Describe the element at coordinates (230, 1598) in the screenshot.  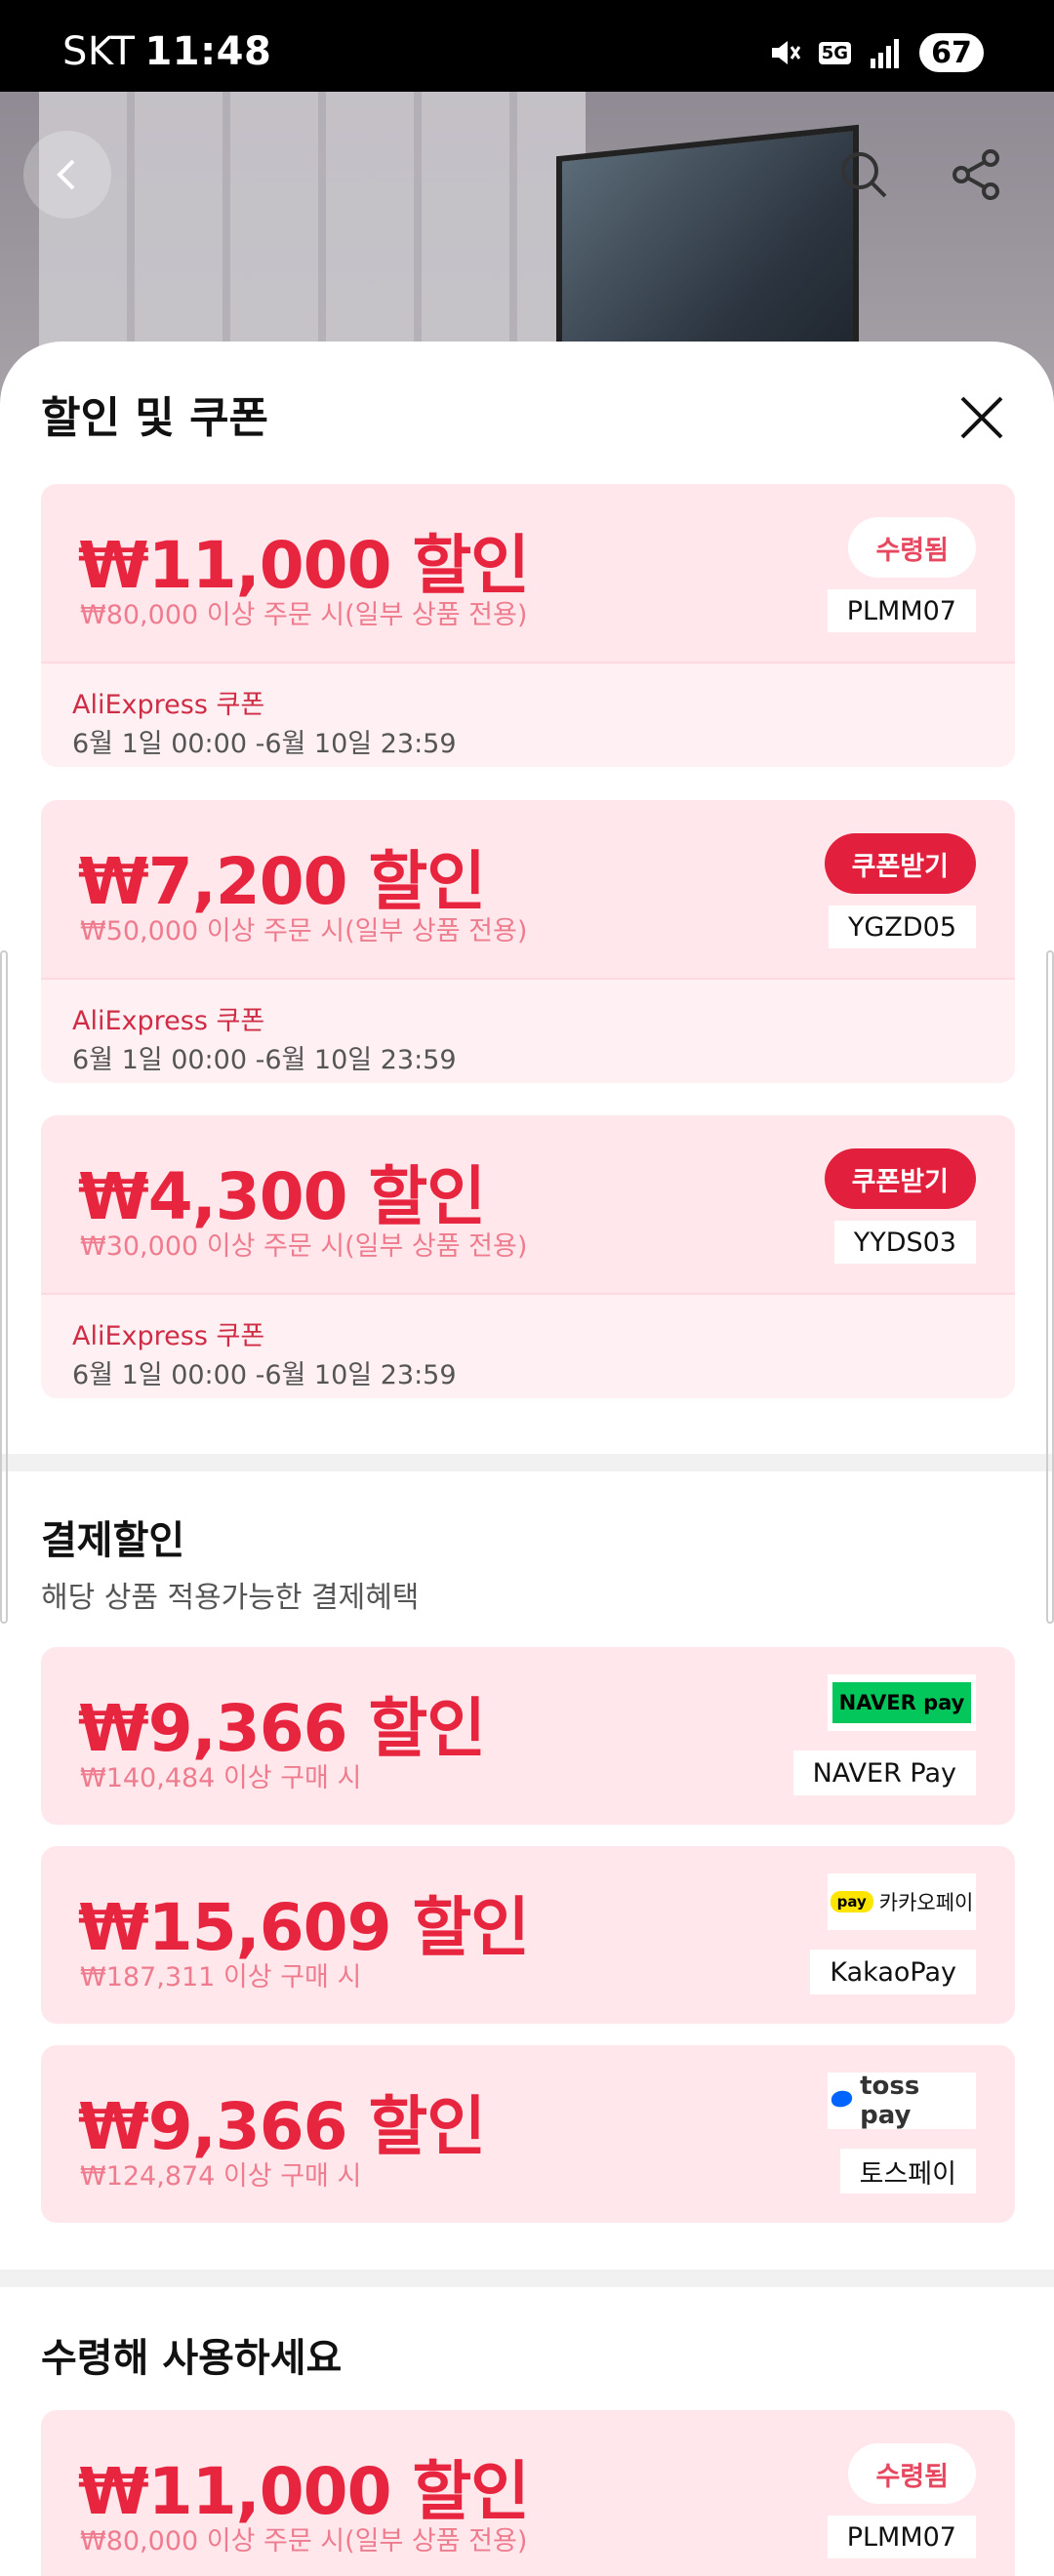
I see `payment-section-subtitle: 해당 상품 적용가능한 결제혜택` at that location.